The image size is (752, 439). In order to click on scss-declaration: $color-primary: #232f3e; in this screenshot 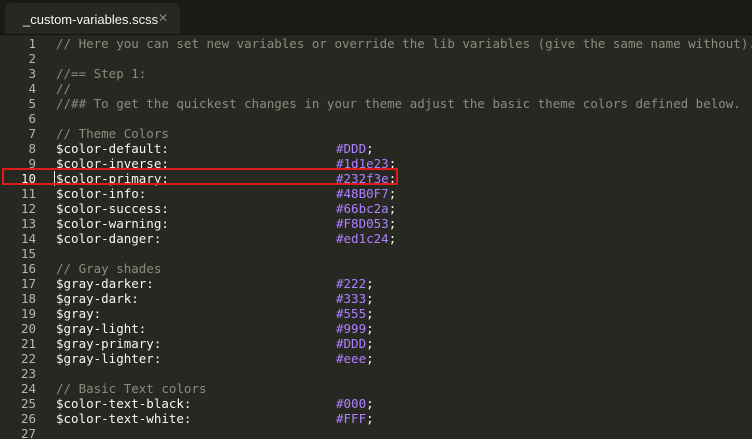, I will do `click(226, 178)`.